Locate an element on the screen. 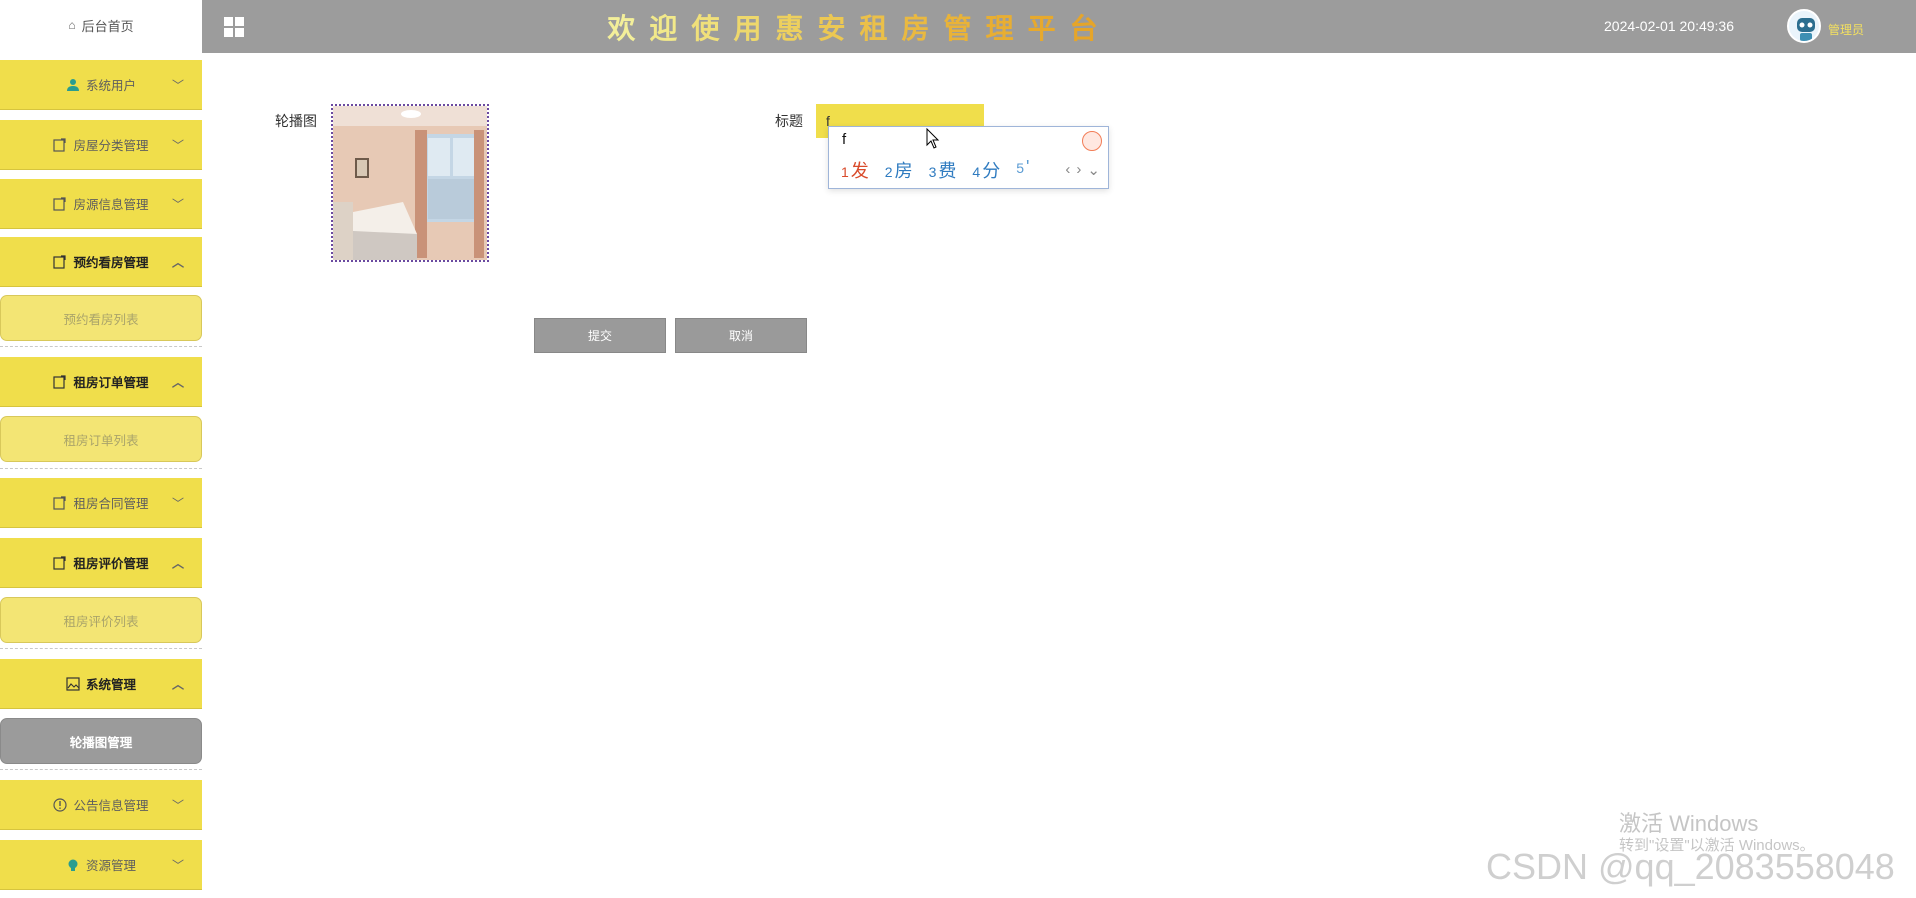 The image size is (1916, 898). header-datetime: 2024-02-01 20:49:36 is located at coordinates (1669, 26).